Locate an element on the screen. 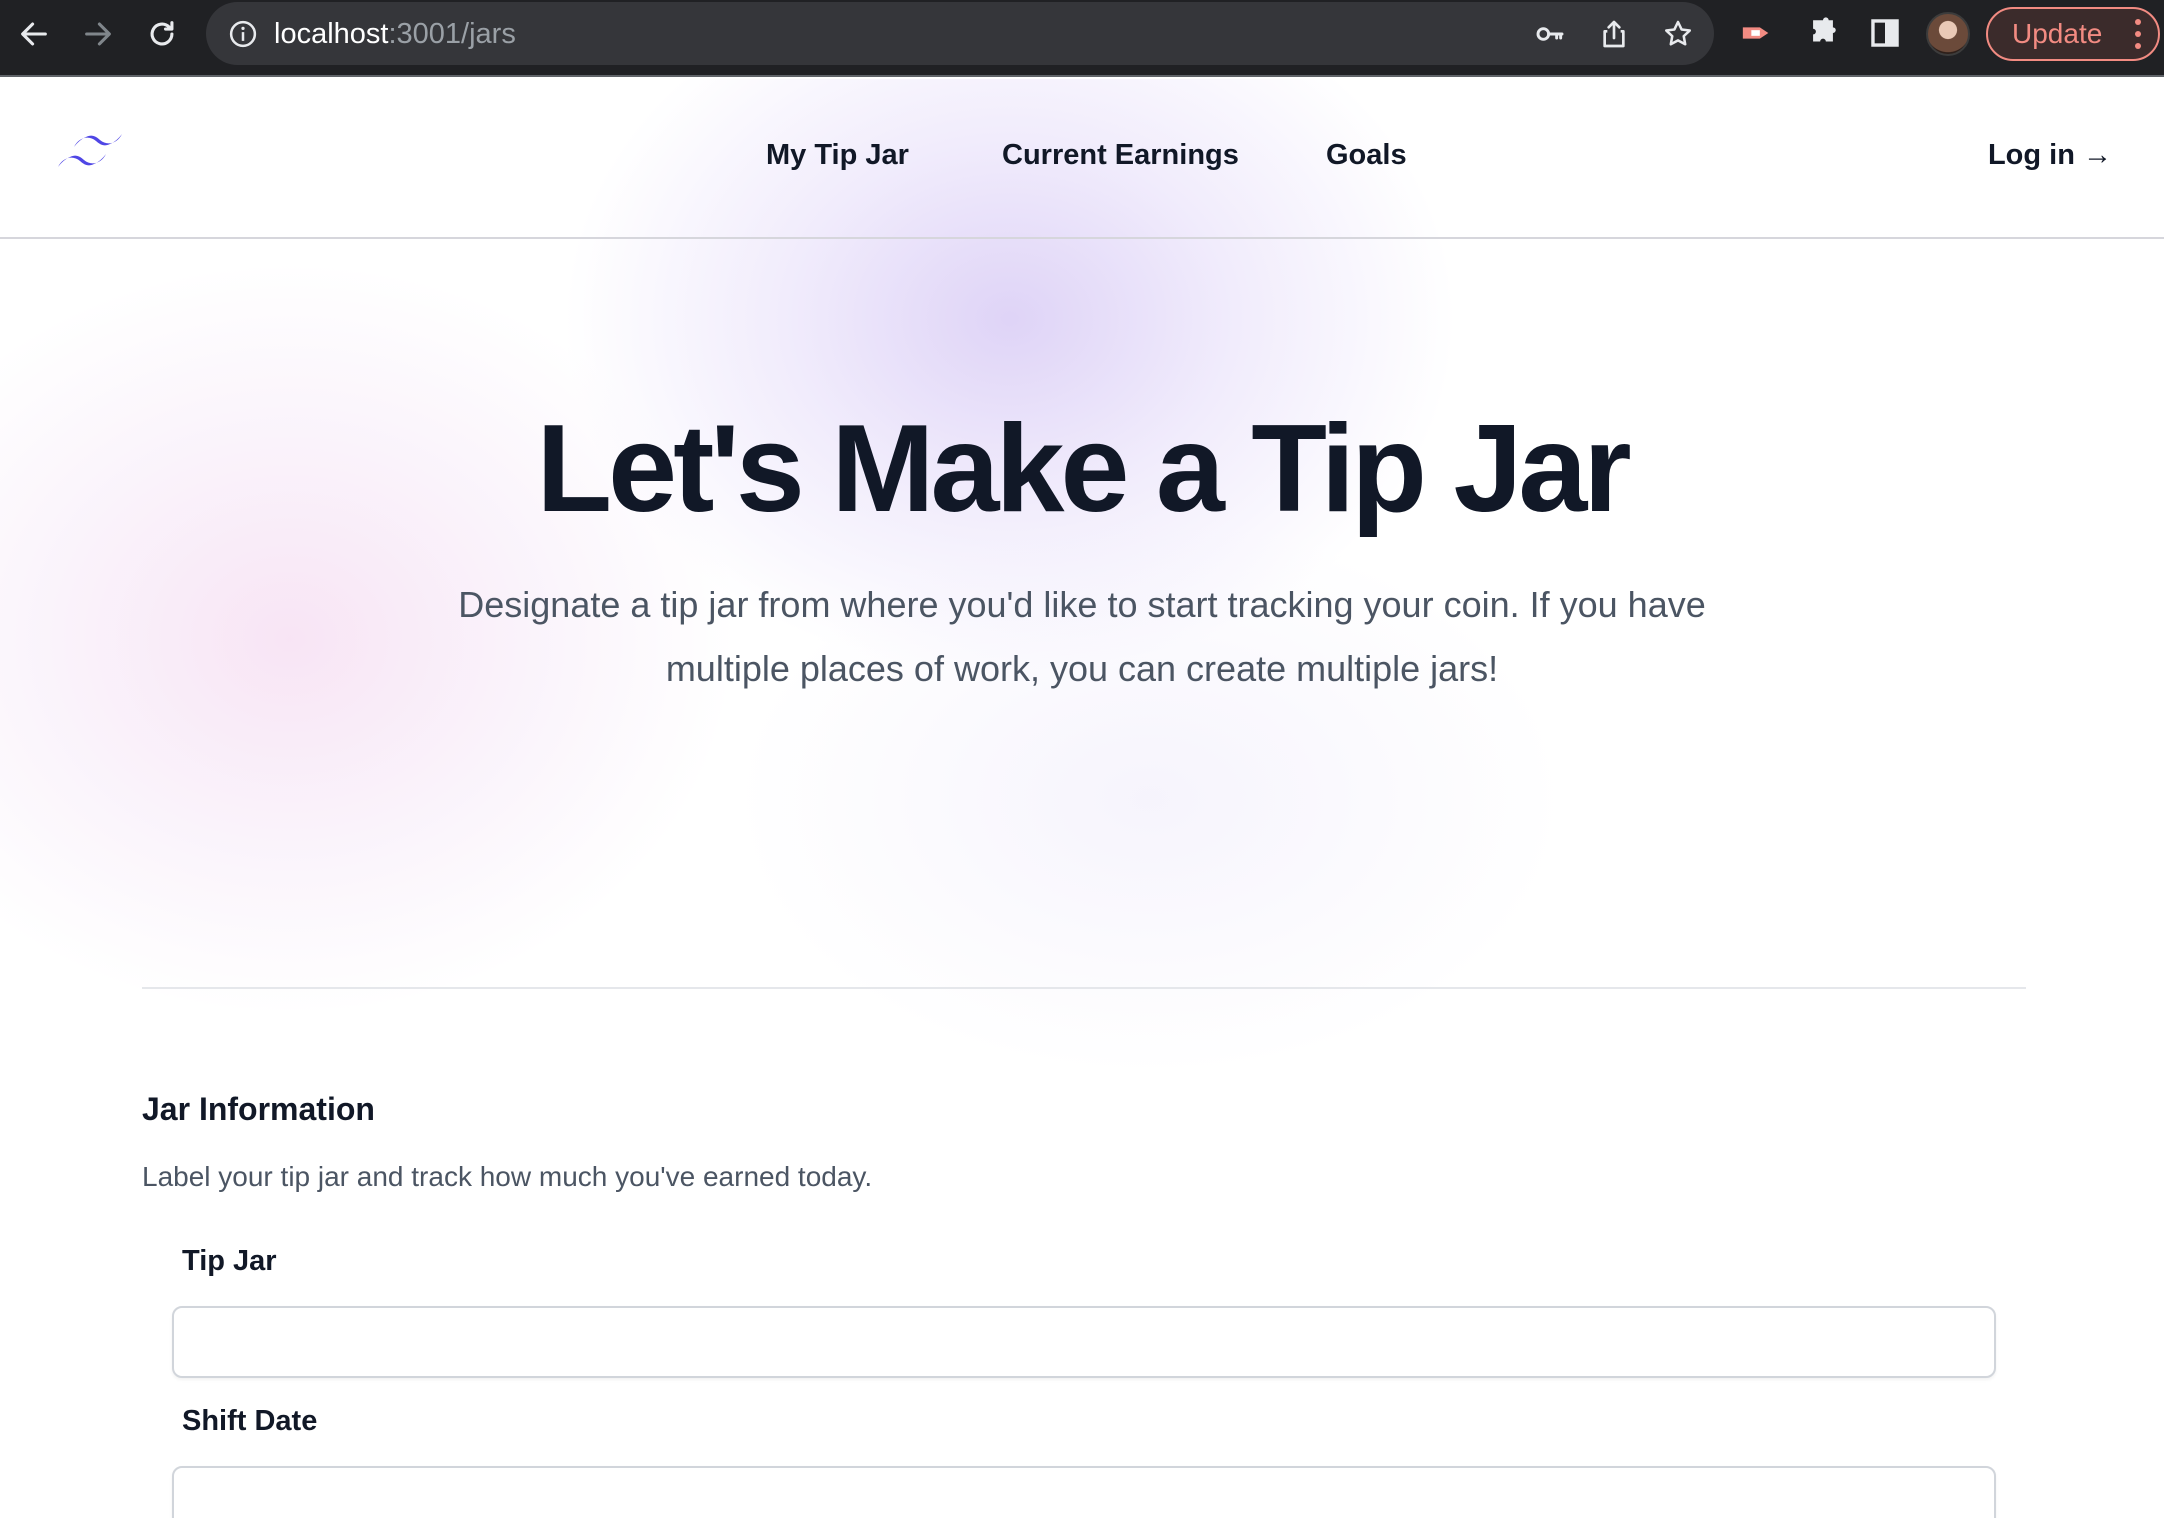 The image size is (2164, 1518). bookmark-button is located at coordinates (1678, 34).